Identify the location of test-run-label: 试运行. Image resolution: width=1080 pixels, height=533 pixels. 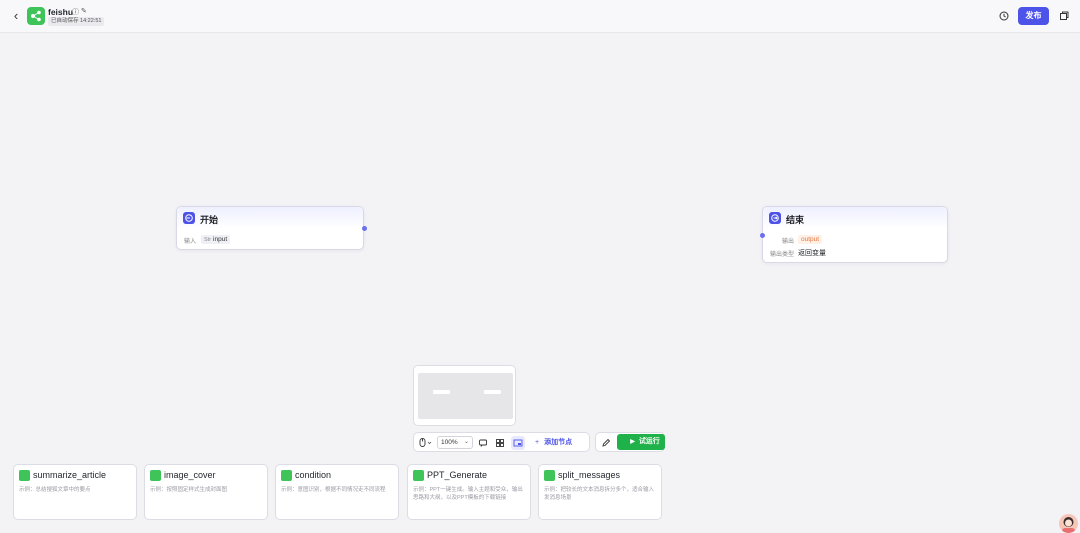
(649, 441).